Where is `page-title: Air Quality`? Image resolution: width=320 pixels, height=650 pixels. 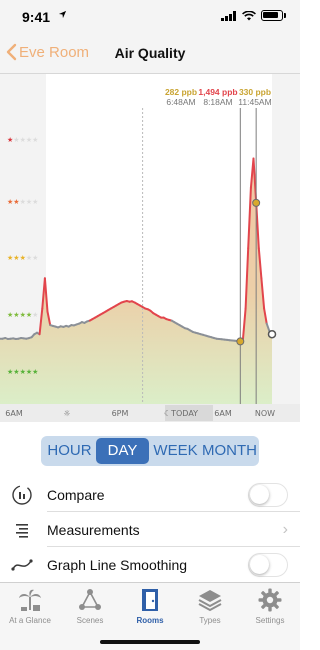
page-title: Air Quality is located at coordinates (150, 53).